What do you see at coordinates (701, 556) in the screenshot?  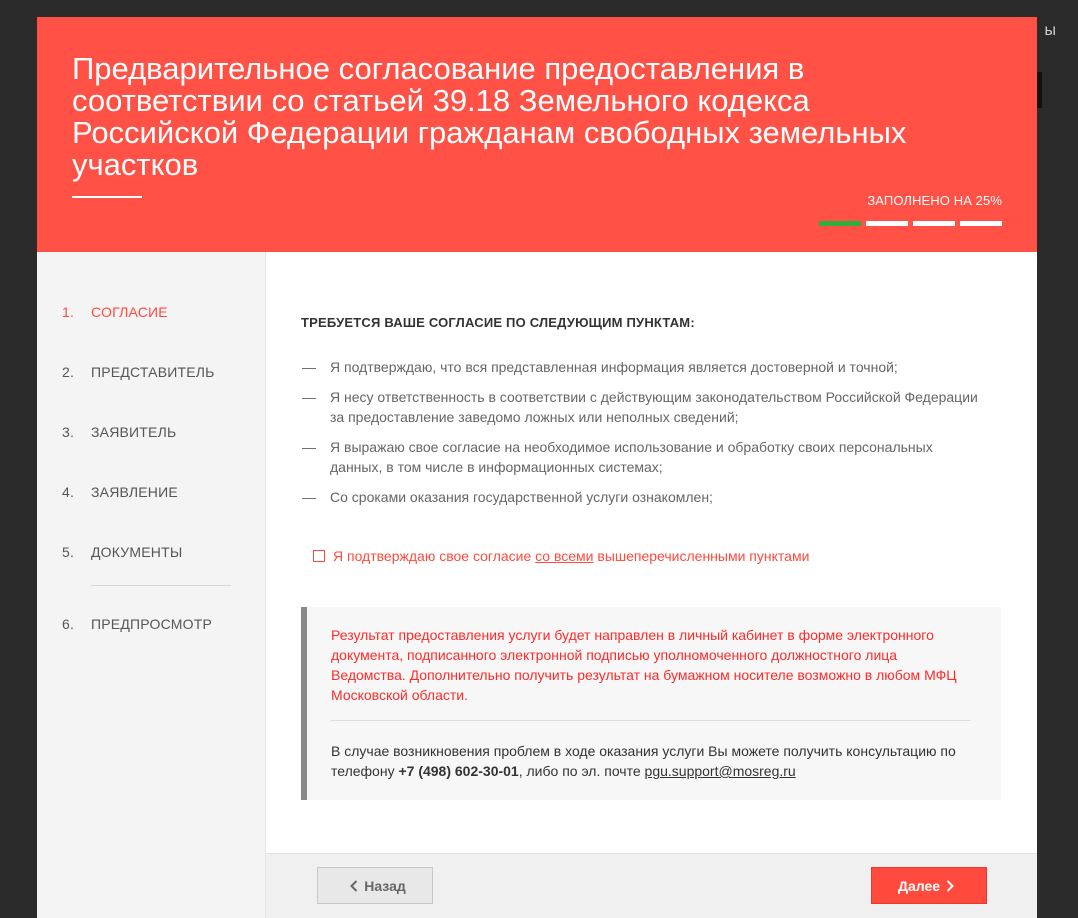 I see `consent-label-end: вышеперечисленными пунктами` at bounding box center [701, 556].